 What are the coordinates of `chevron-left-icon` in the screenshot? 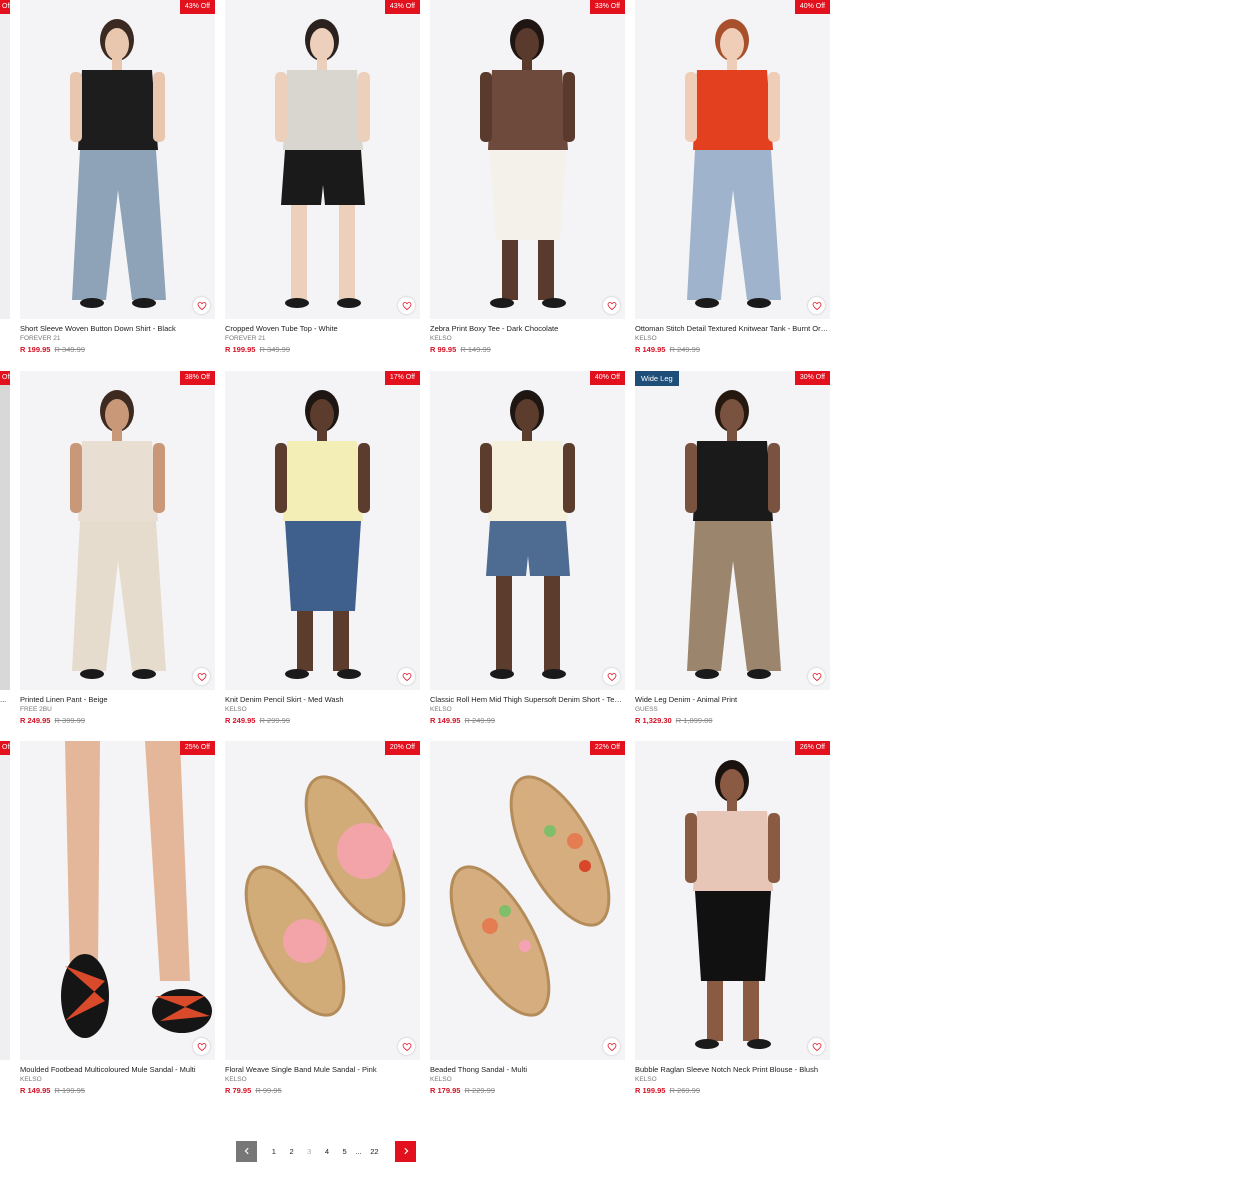 It's located at (246, 1151).